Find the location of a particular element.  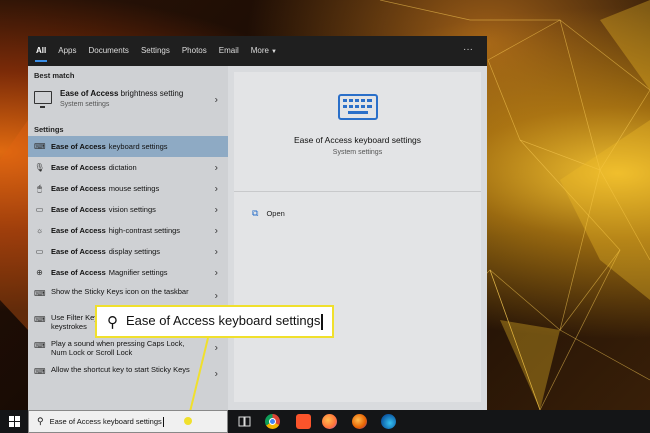

task-view-icon is located at coordinates (244, 421).